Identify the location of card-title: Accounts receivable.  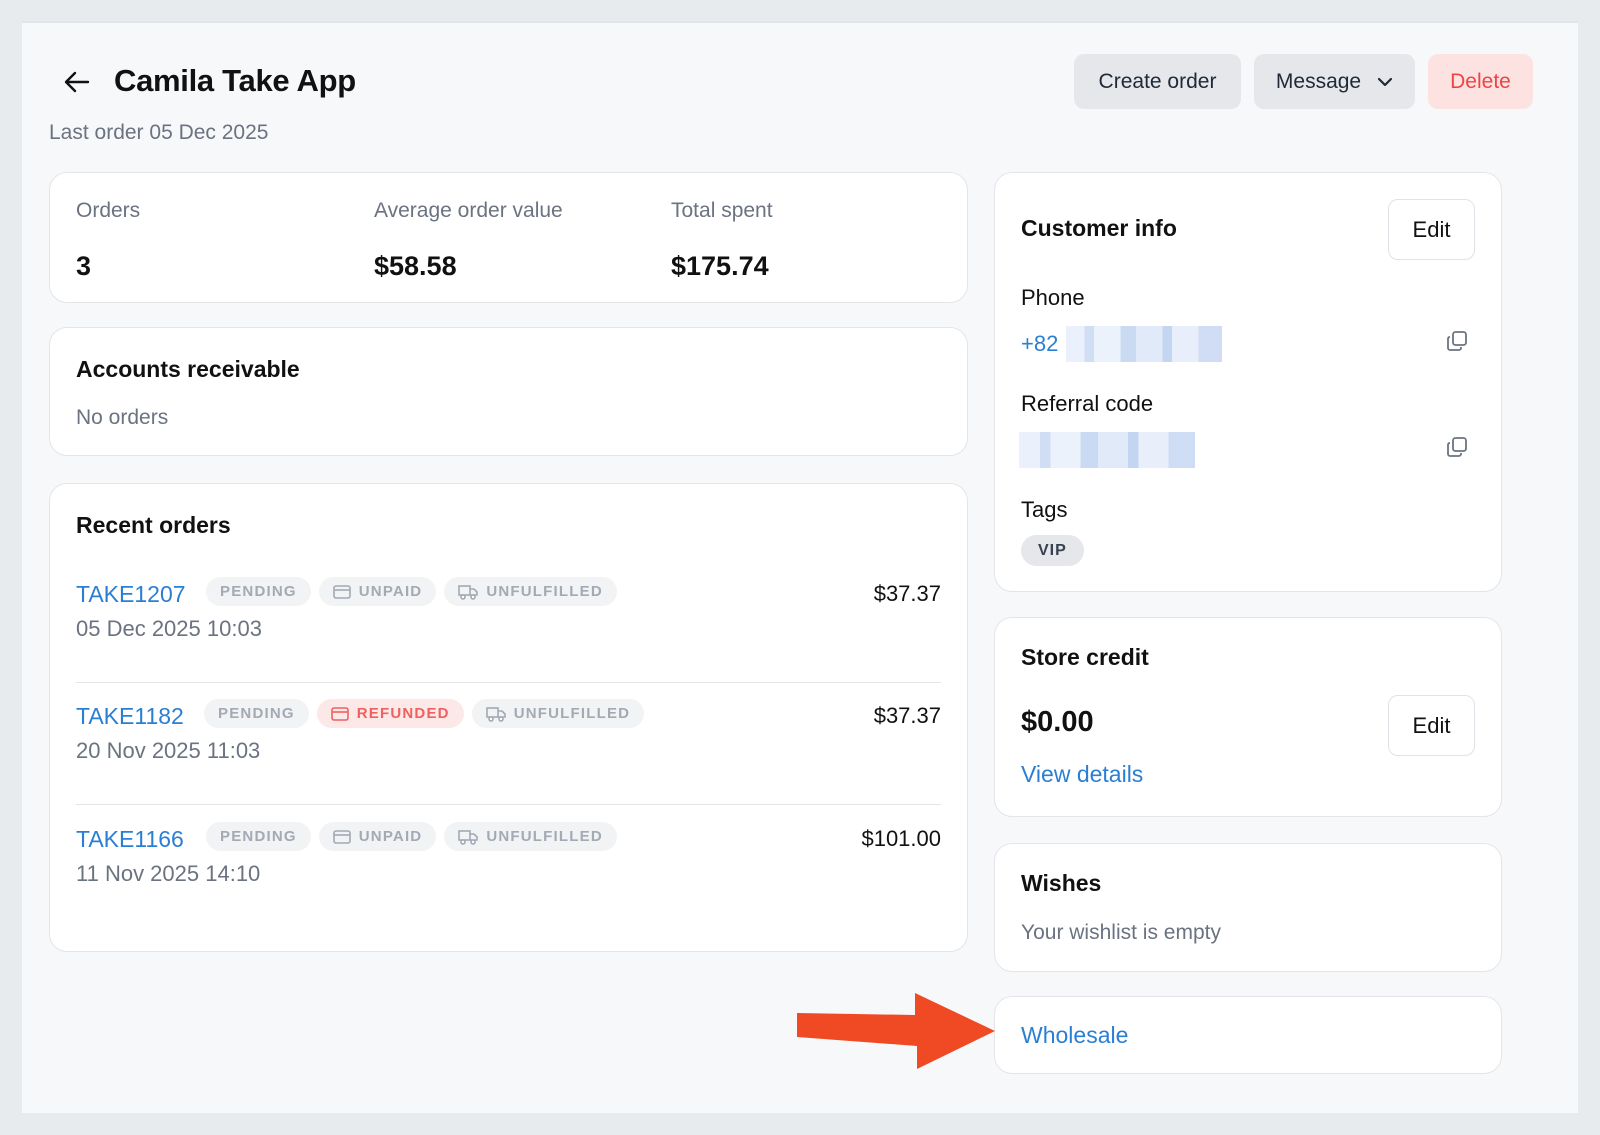
(188, 369).